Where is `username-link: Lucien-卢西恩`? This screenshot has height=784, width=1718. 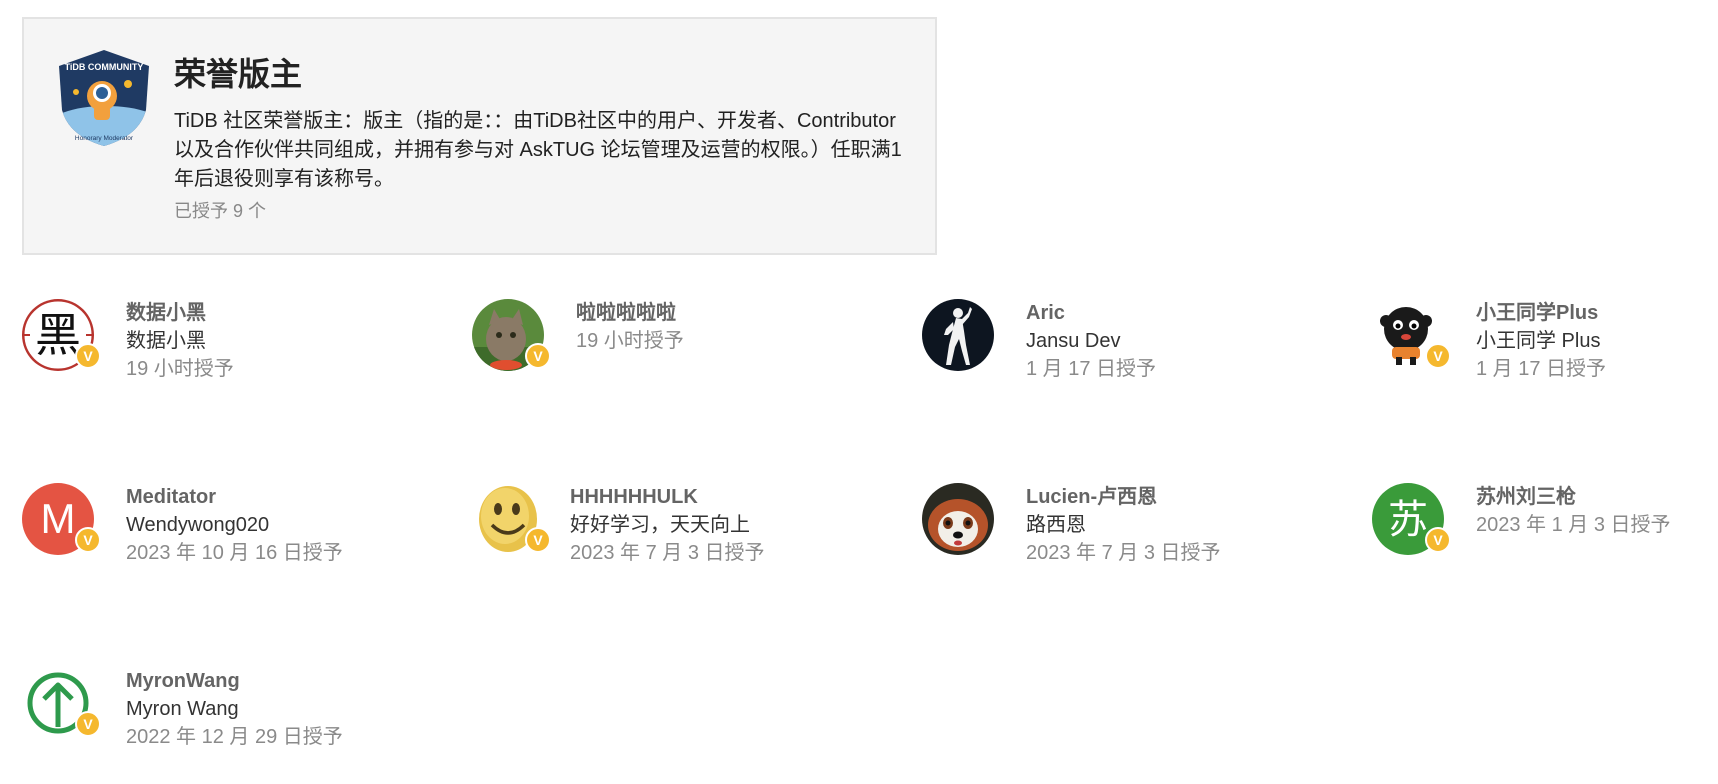 username-link: Lucien-卢西恩 is located at coordinates (1123, 497).